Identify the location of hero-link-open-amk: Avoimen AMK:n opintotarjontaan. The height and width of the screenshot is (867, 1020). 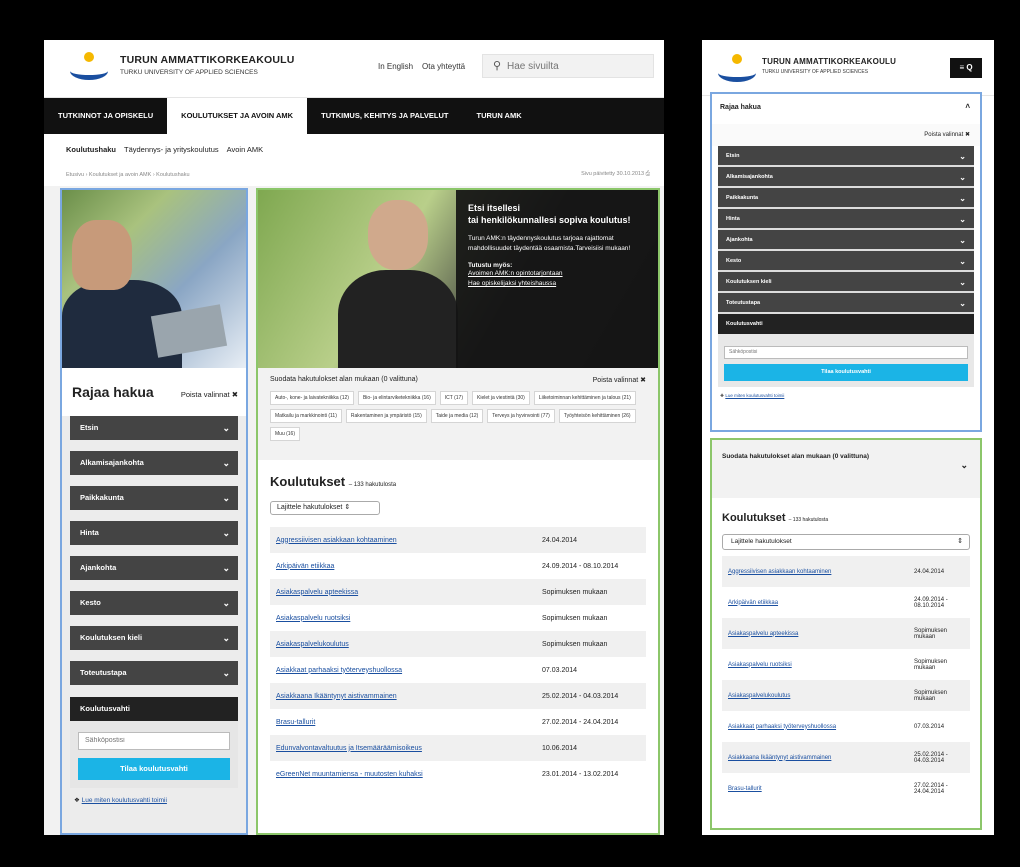
(559, 274).